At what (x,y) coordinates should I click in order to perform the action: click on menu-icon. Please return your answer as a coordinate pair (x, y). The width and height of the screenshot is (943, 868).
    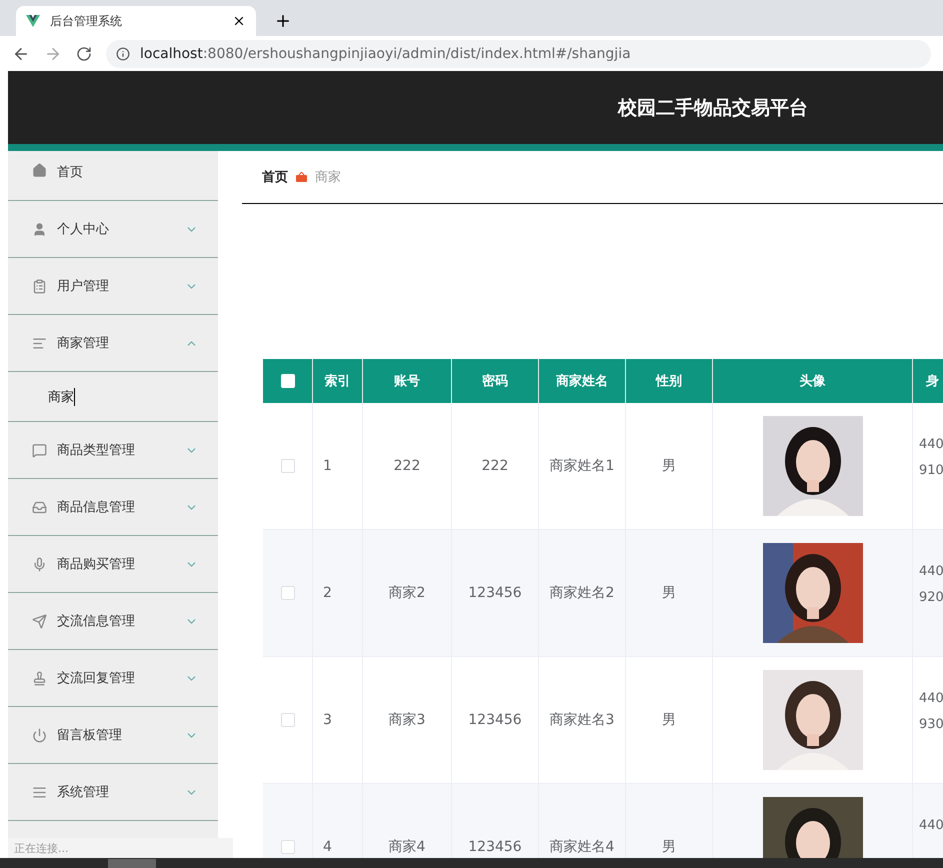
    Looking at the image, I should click on (39, 792).